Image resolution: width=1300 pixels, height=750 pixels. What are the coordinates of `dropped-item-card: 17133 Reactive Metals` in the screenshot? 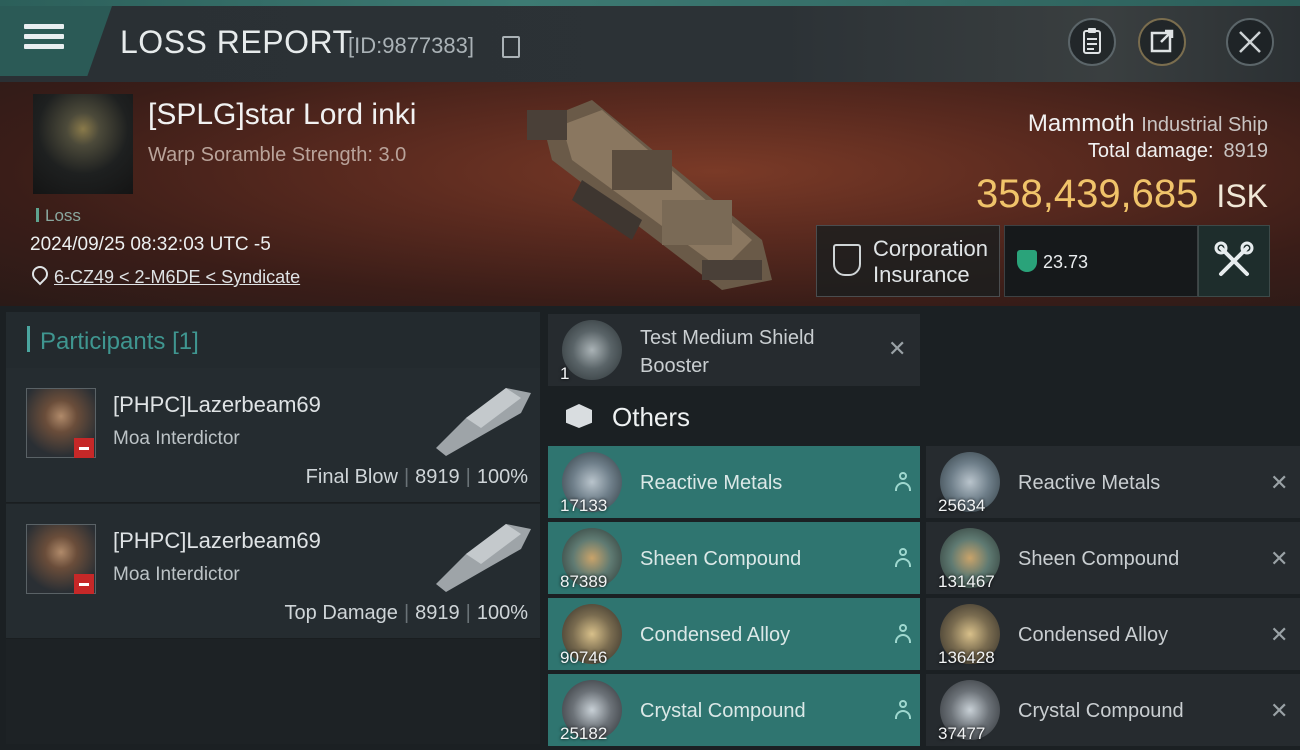 It's located at (734, 482).